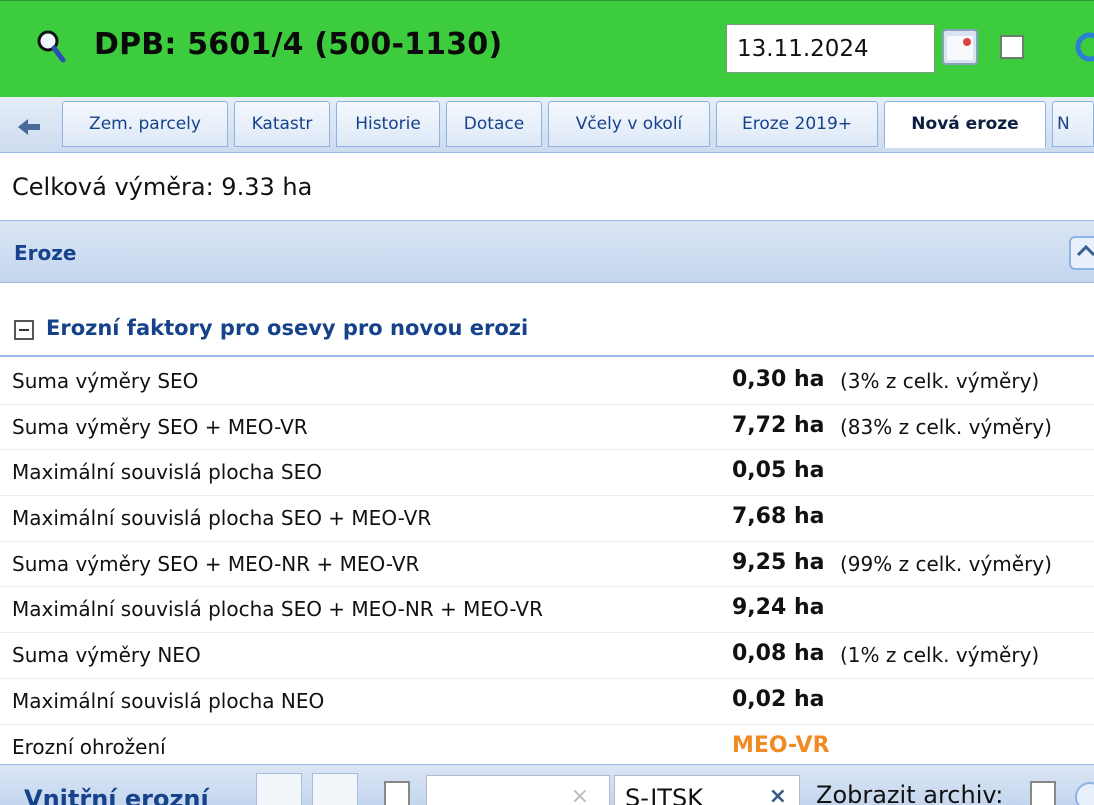 Image resolution: width=1094 pixels, height=805 pixels. What do you see at coordinates (167, 472) in the screenshot?
I see `row-label: Maximální souvislá plocha SEO` at bounding box center [167, 472].